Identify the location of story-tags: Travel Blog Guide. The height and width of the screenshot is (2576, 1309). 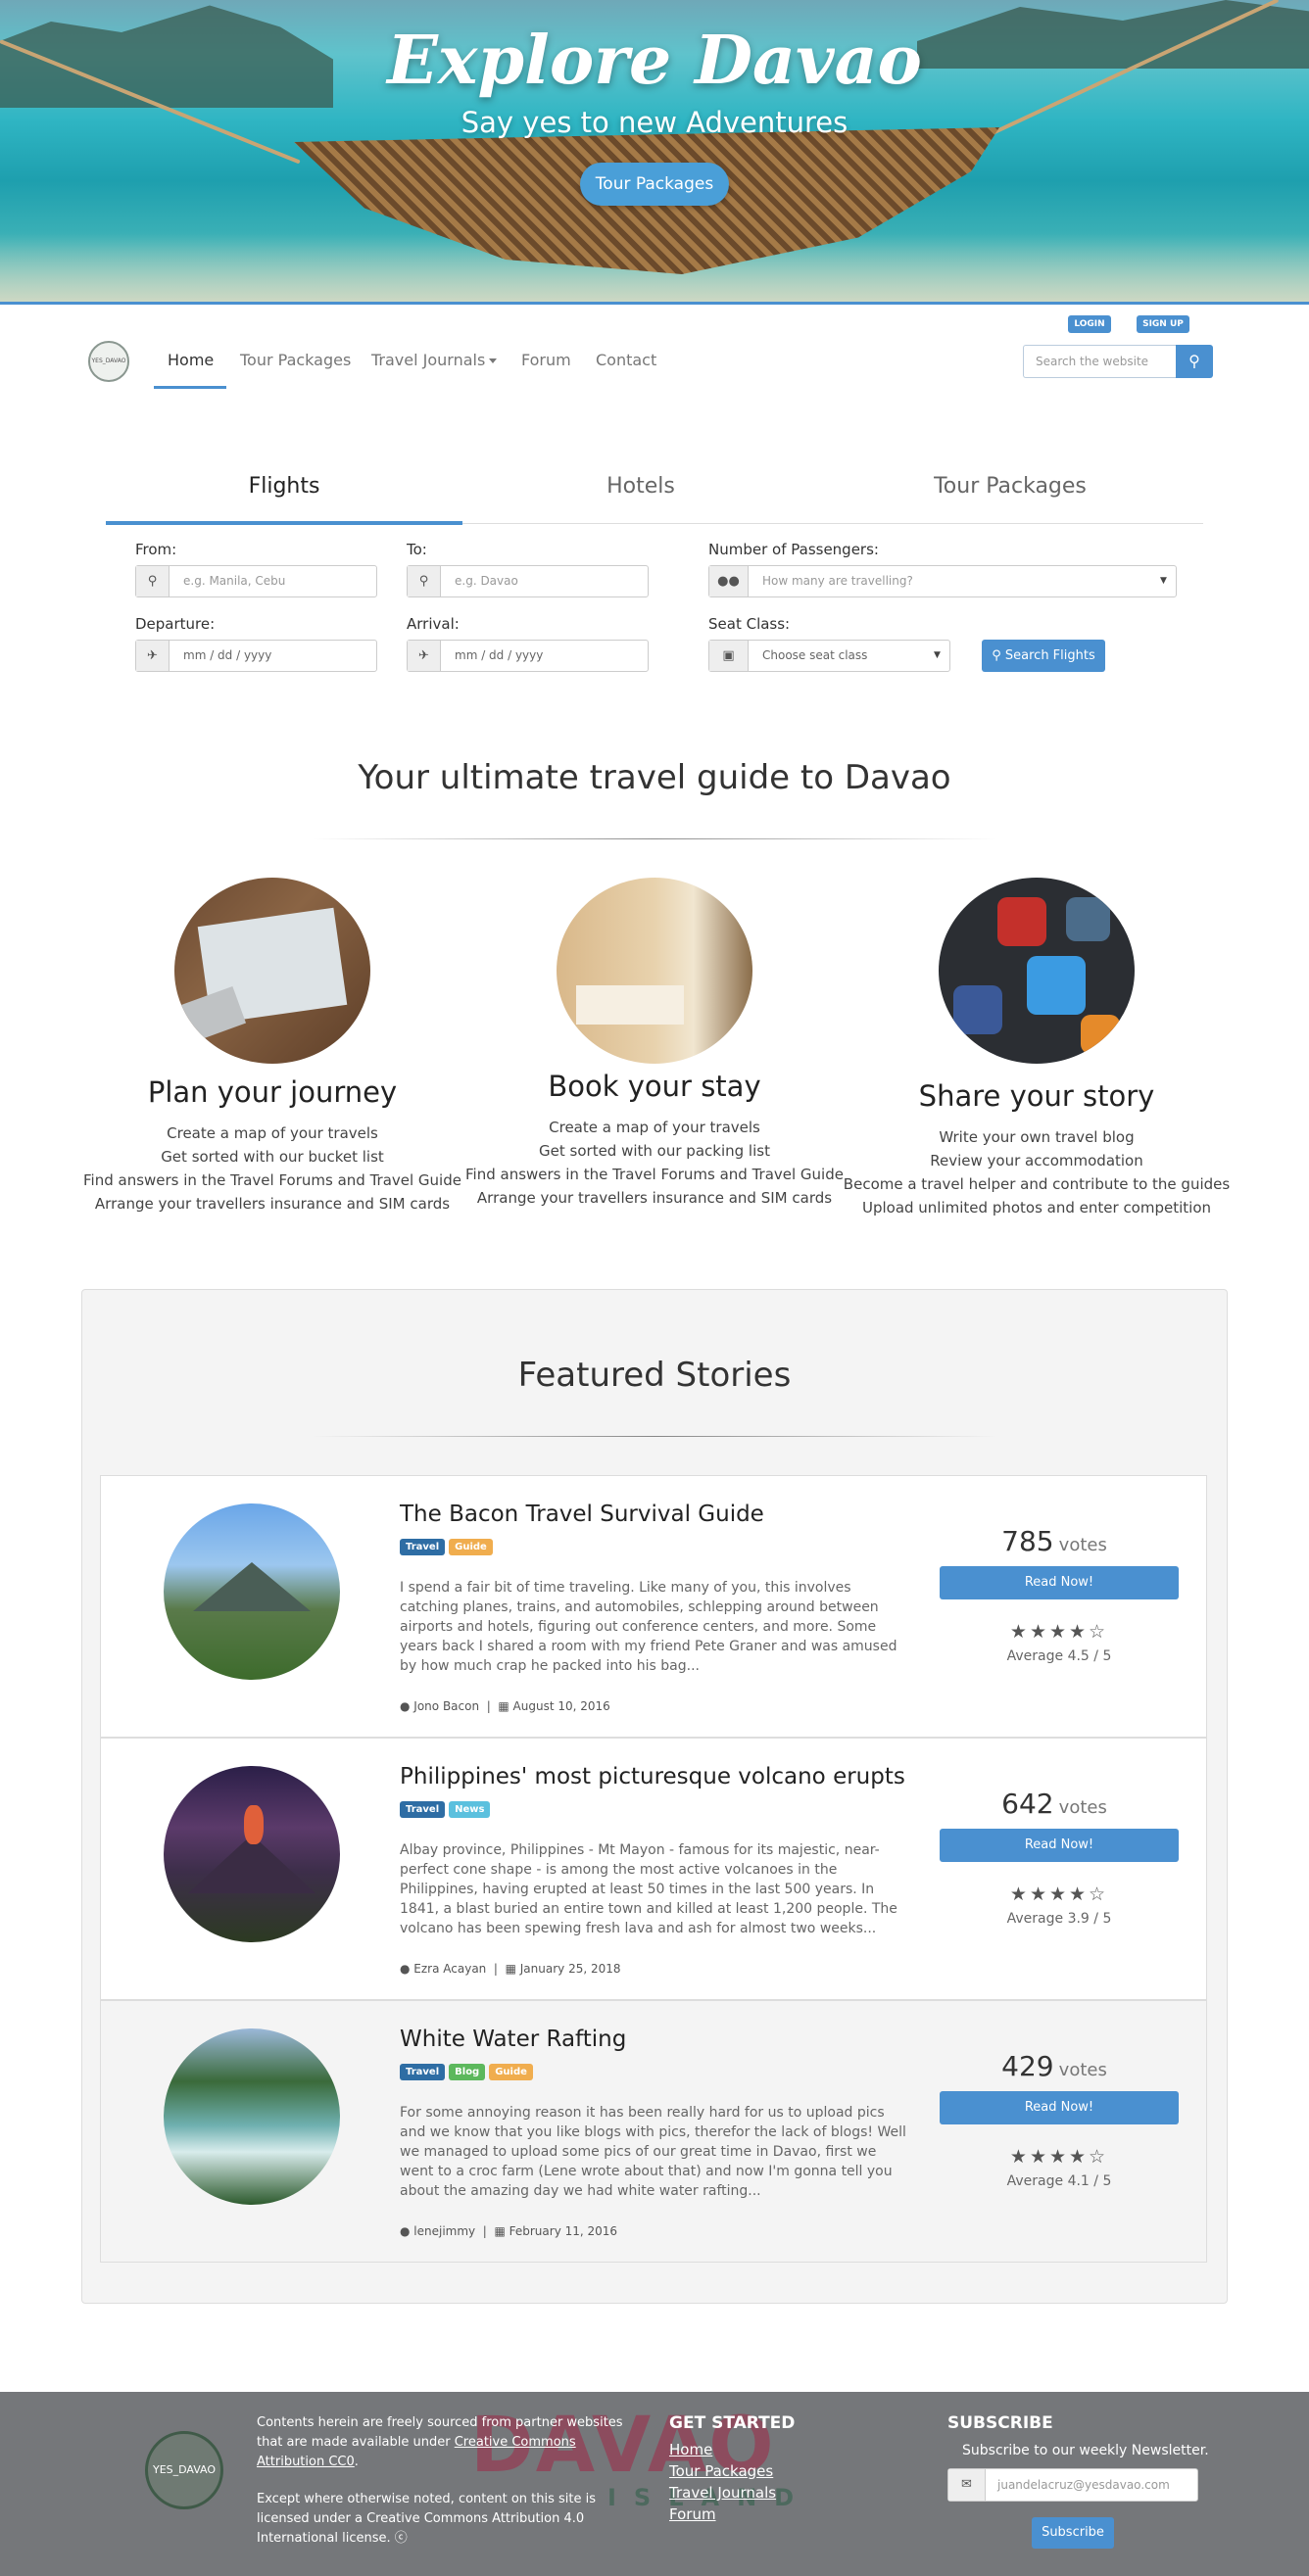
(466, 2072).